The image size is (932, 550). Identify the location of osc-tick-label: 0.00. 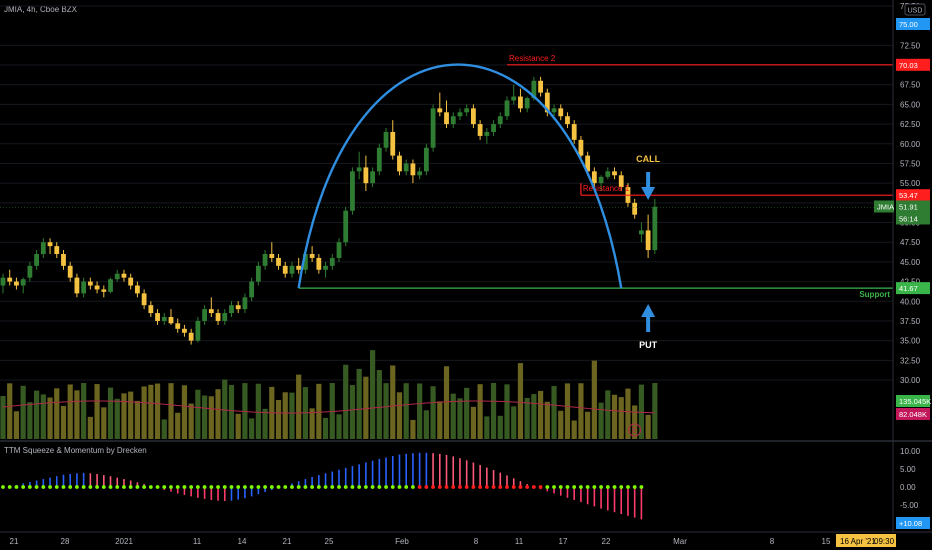
(908, 487).